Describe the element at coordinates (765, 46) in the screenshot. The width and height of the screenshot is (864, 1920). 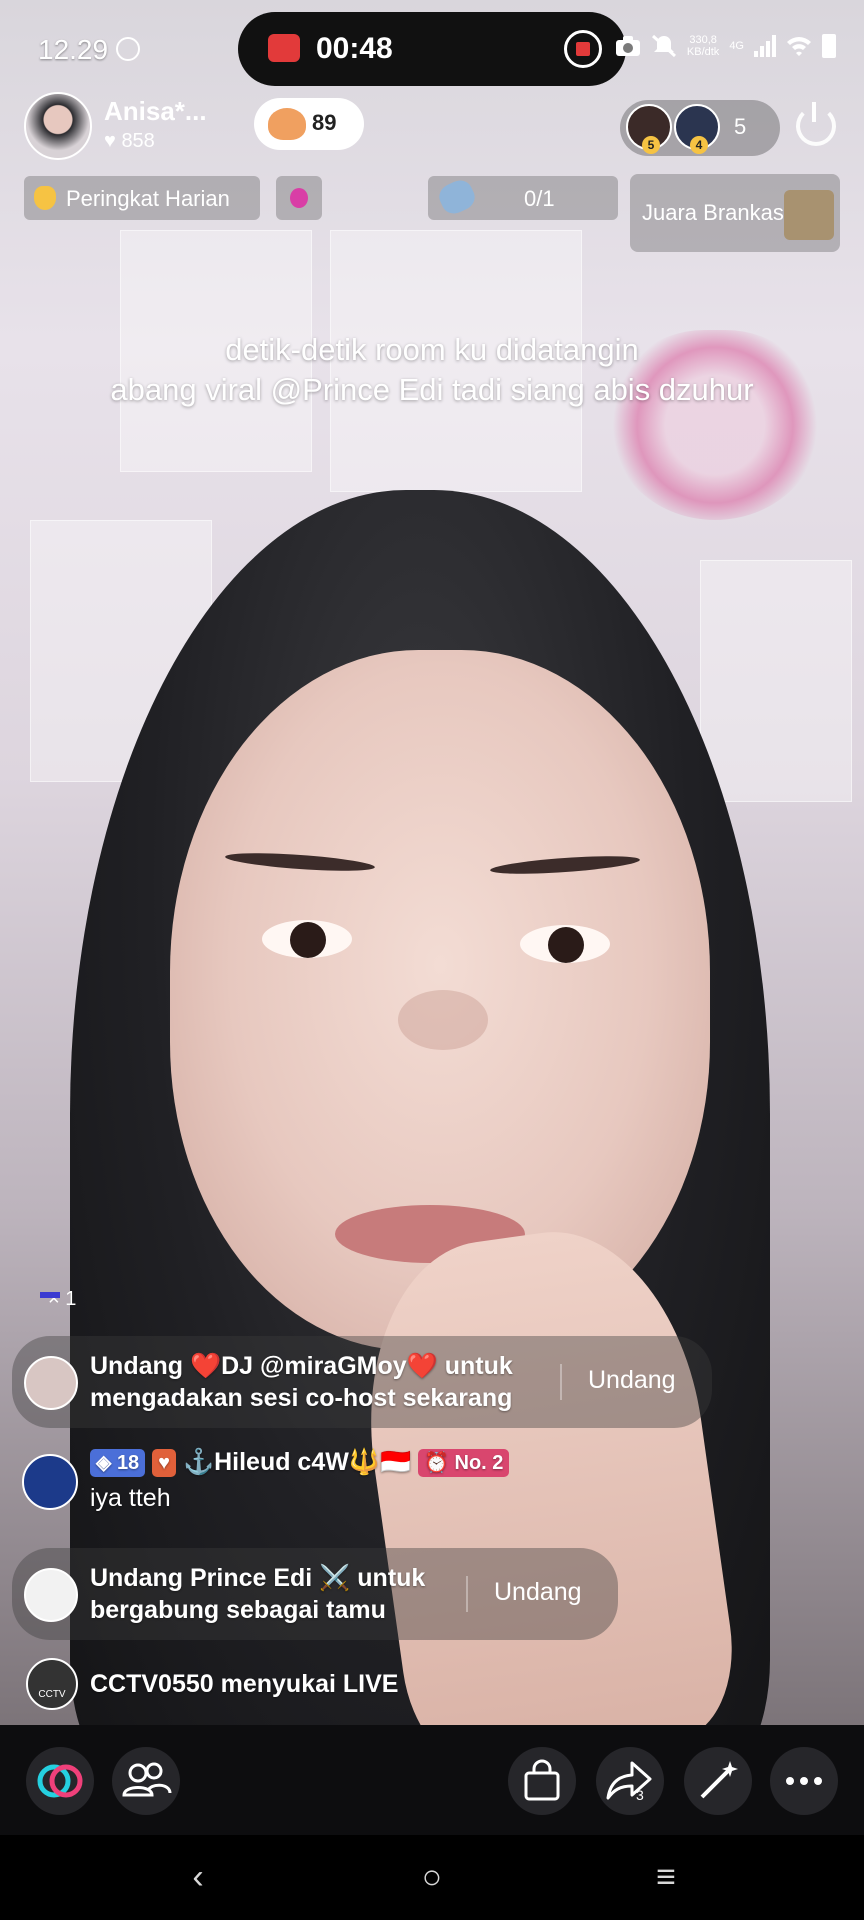
I see `signal-icon` at that location.